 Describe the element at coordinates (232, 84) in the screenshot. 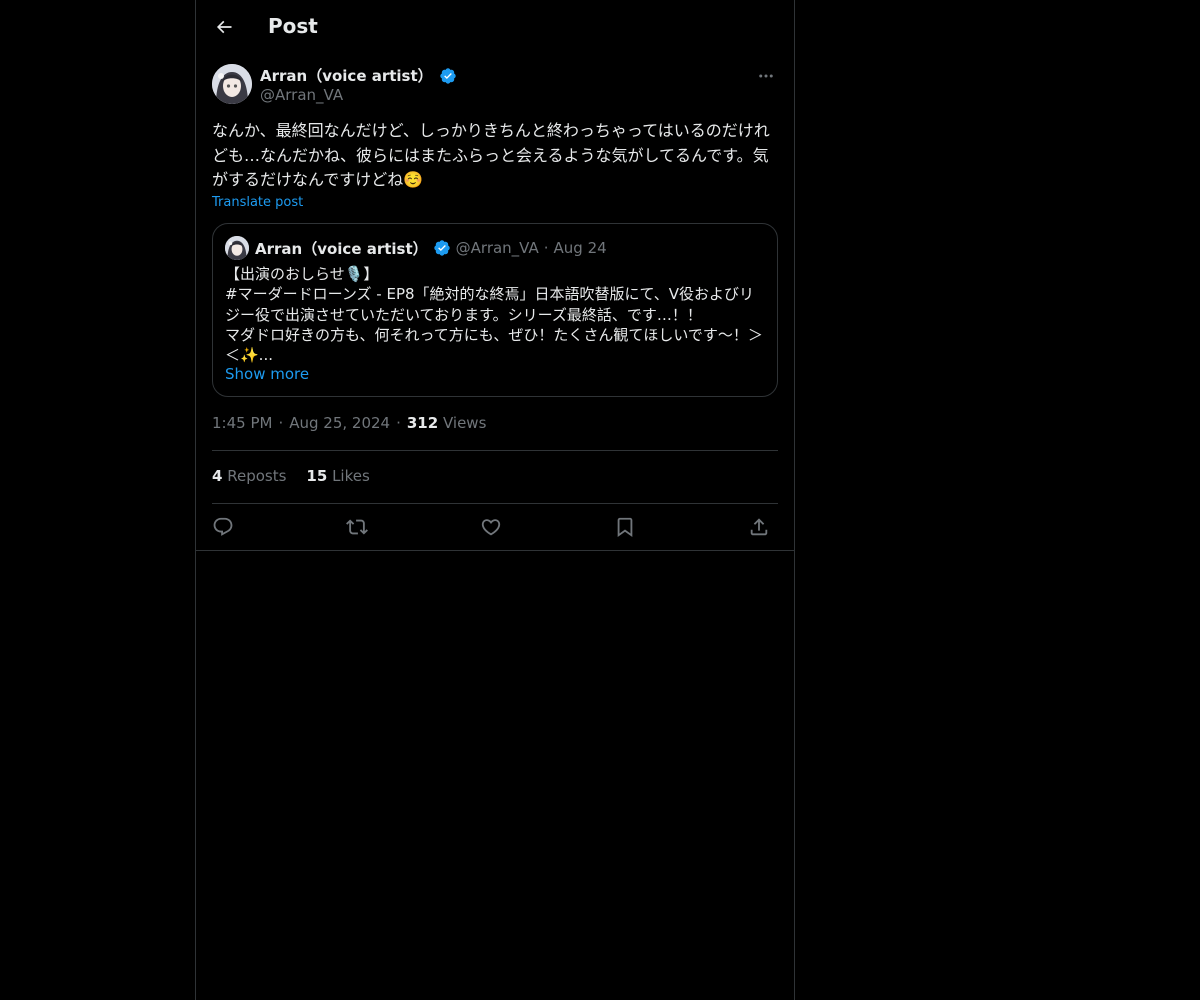

I see `avatar` at that location.